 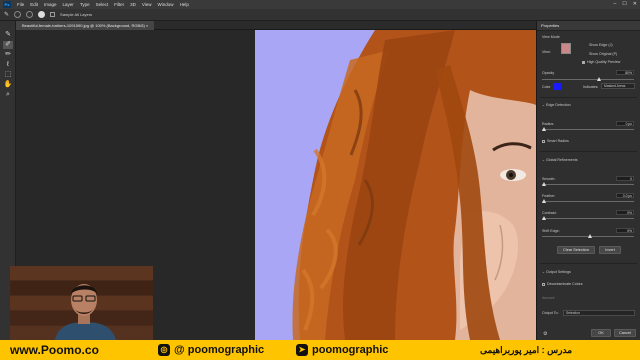 What do you see at coordinates (545, 334) in the screenshot?
I see `settings-gear-icon: ⚙` at bounding box center [545, 334].